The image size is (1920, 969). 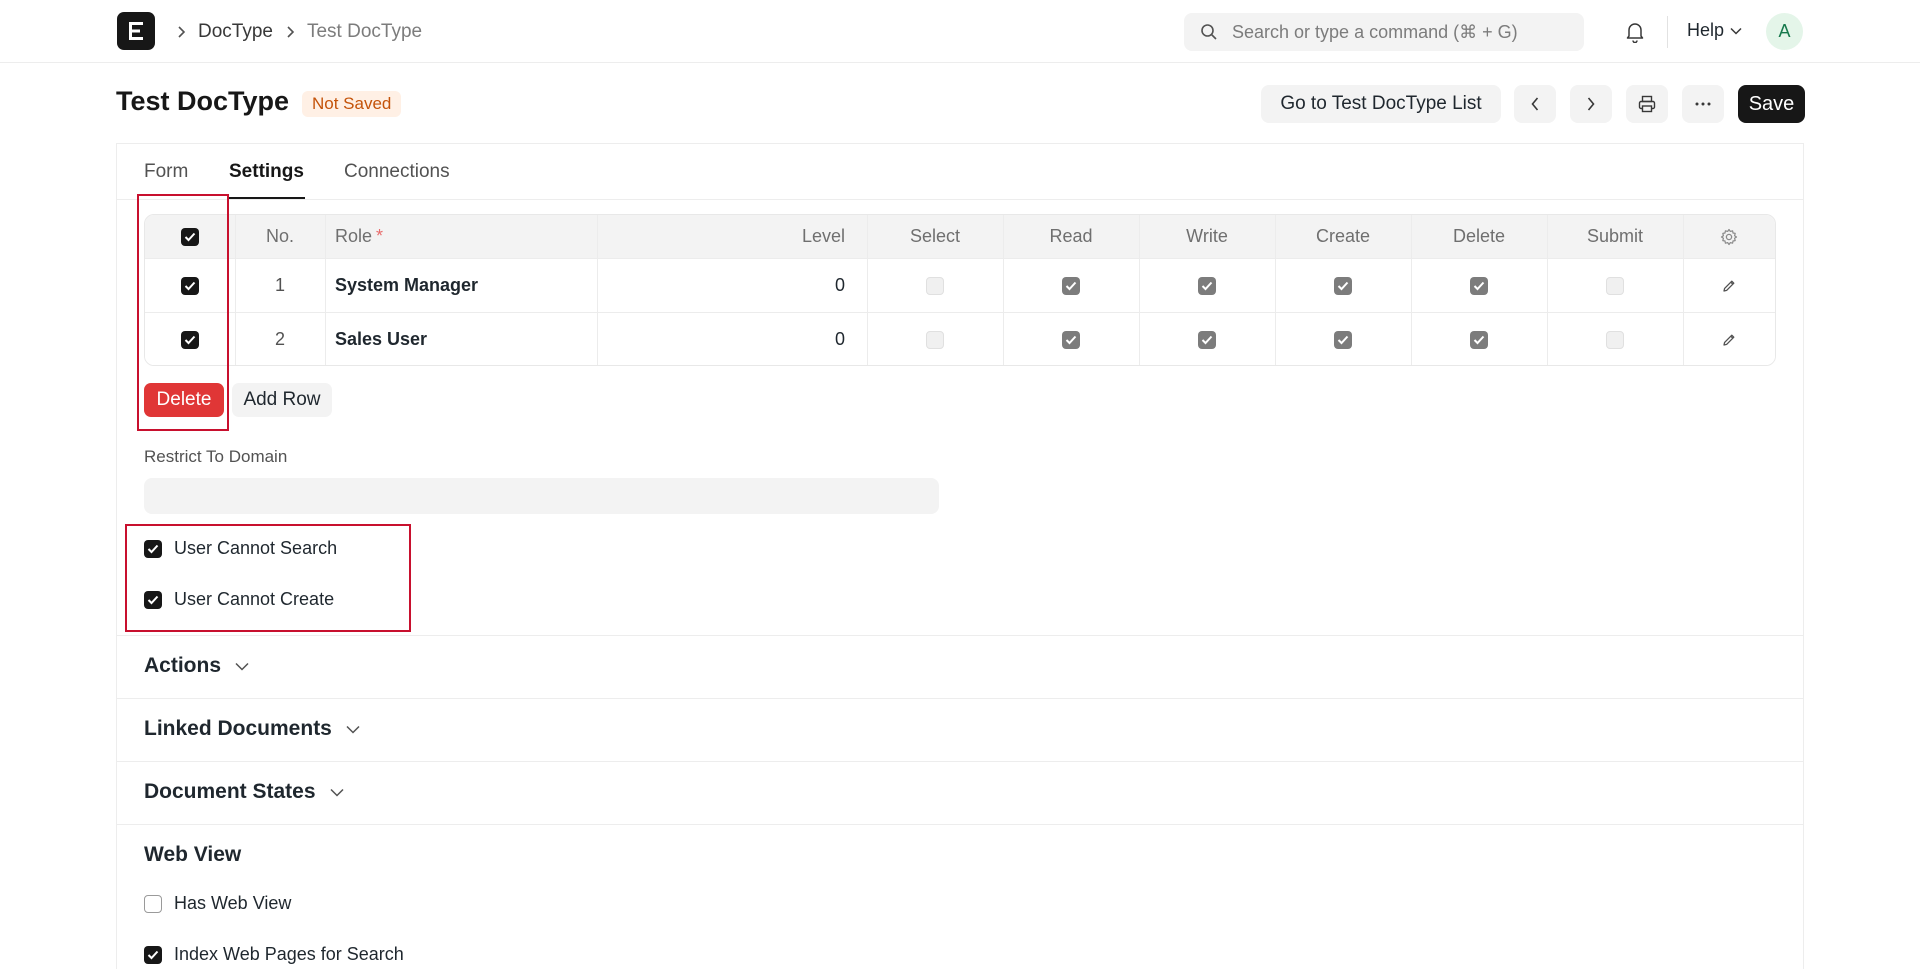 I want to click on index-web-pages-option: Index Web Pages for Search, so click(x=274, y=954).